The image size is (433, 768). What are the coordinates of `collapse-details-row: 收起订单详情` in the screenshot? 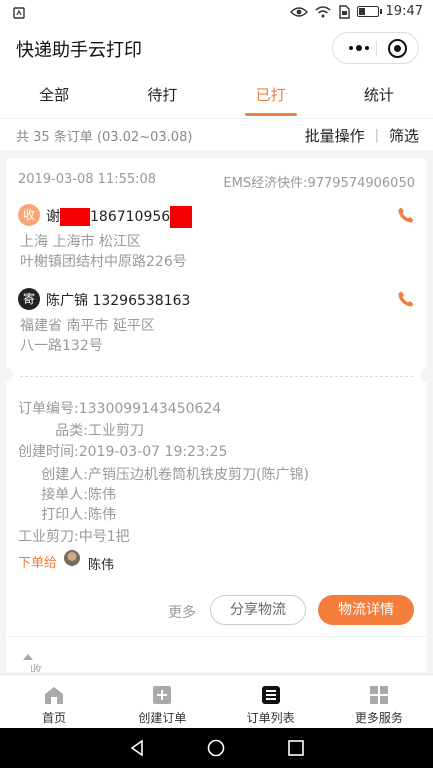 It's located at (216, 654).